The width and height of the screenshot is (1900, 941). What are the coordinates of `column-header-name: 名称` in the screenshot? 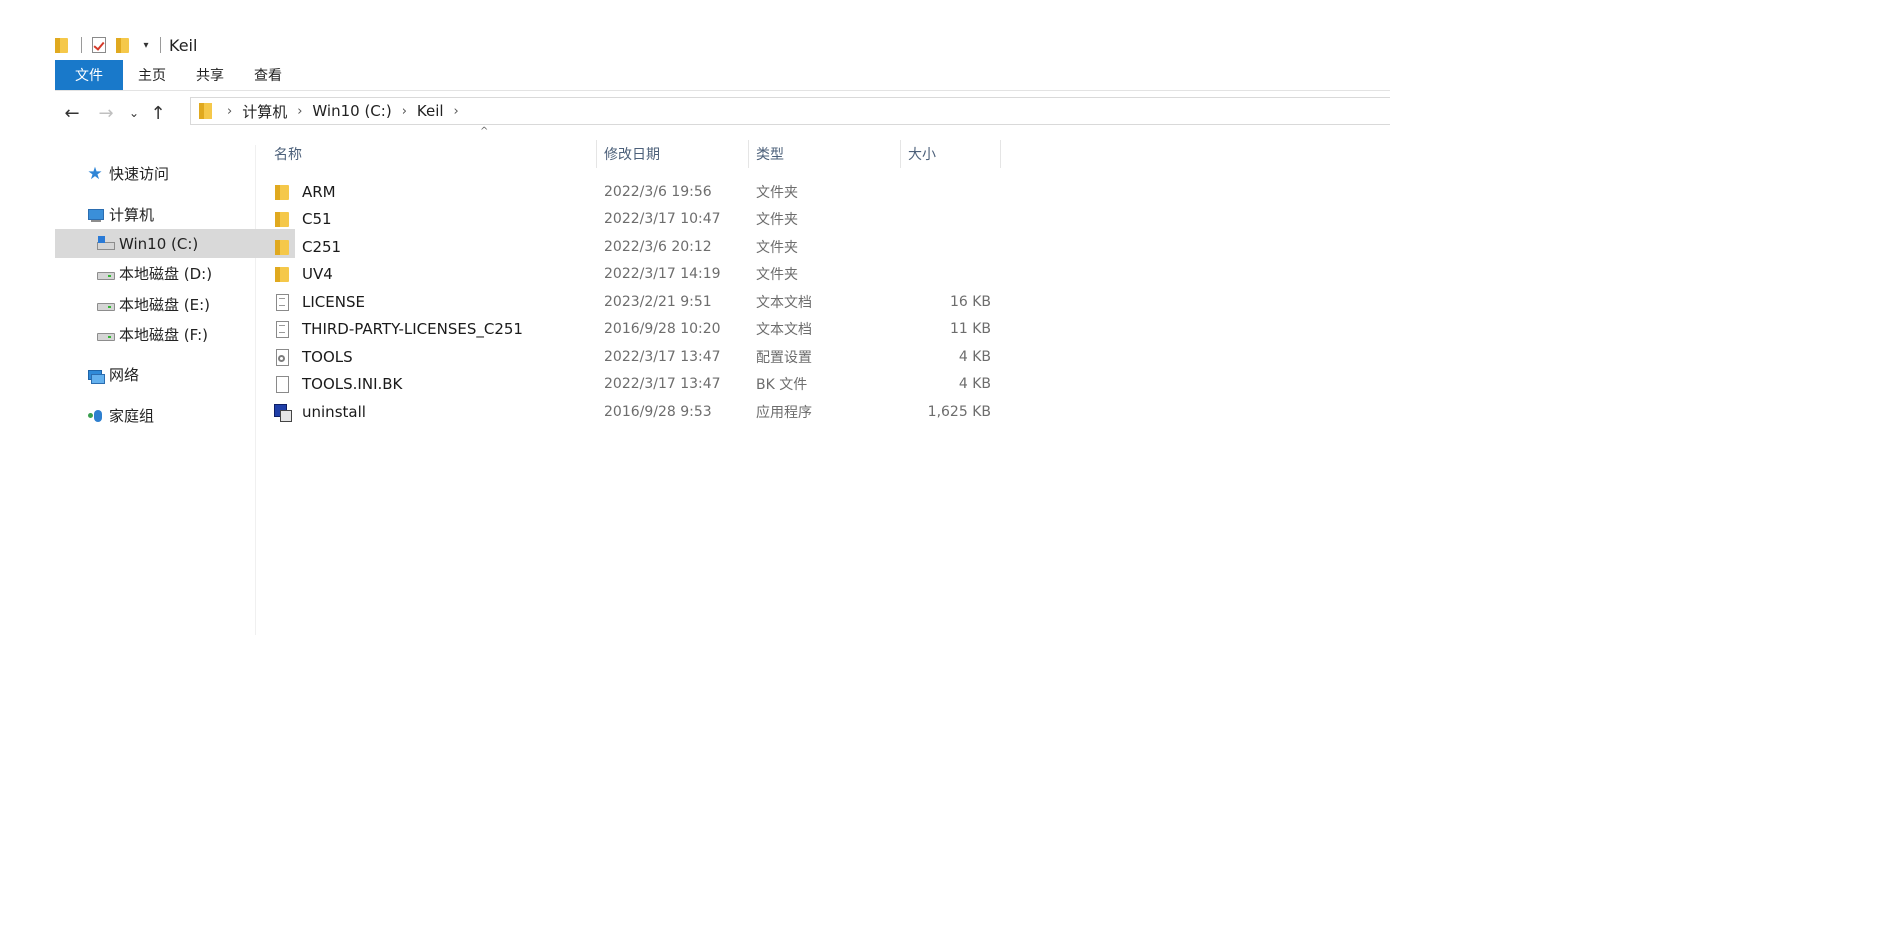 It's located at (432, 154).